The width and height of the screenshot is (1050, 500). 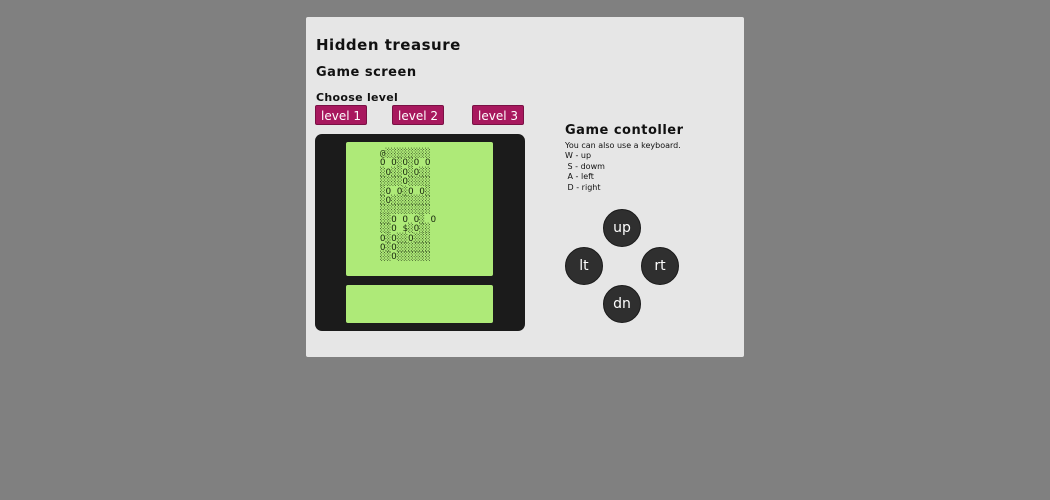 What do you see at coordinates (579, 177) in the screenshot?
I see `hint-line: A - left` at bounding box center [579, 177].